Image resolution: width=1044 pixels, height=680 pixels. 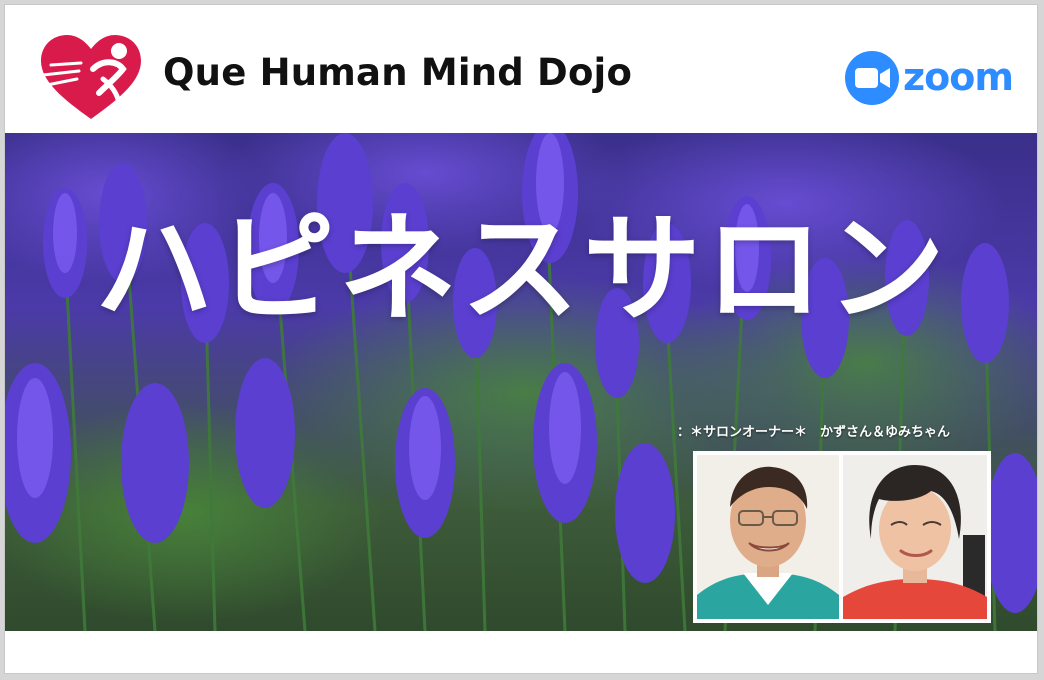 I want to click on owners-photo-frame, so click(x=842, y=537).